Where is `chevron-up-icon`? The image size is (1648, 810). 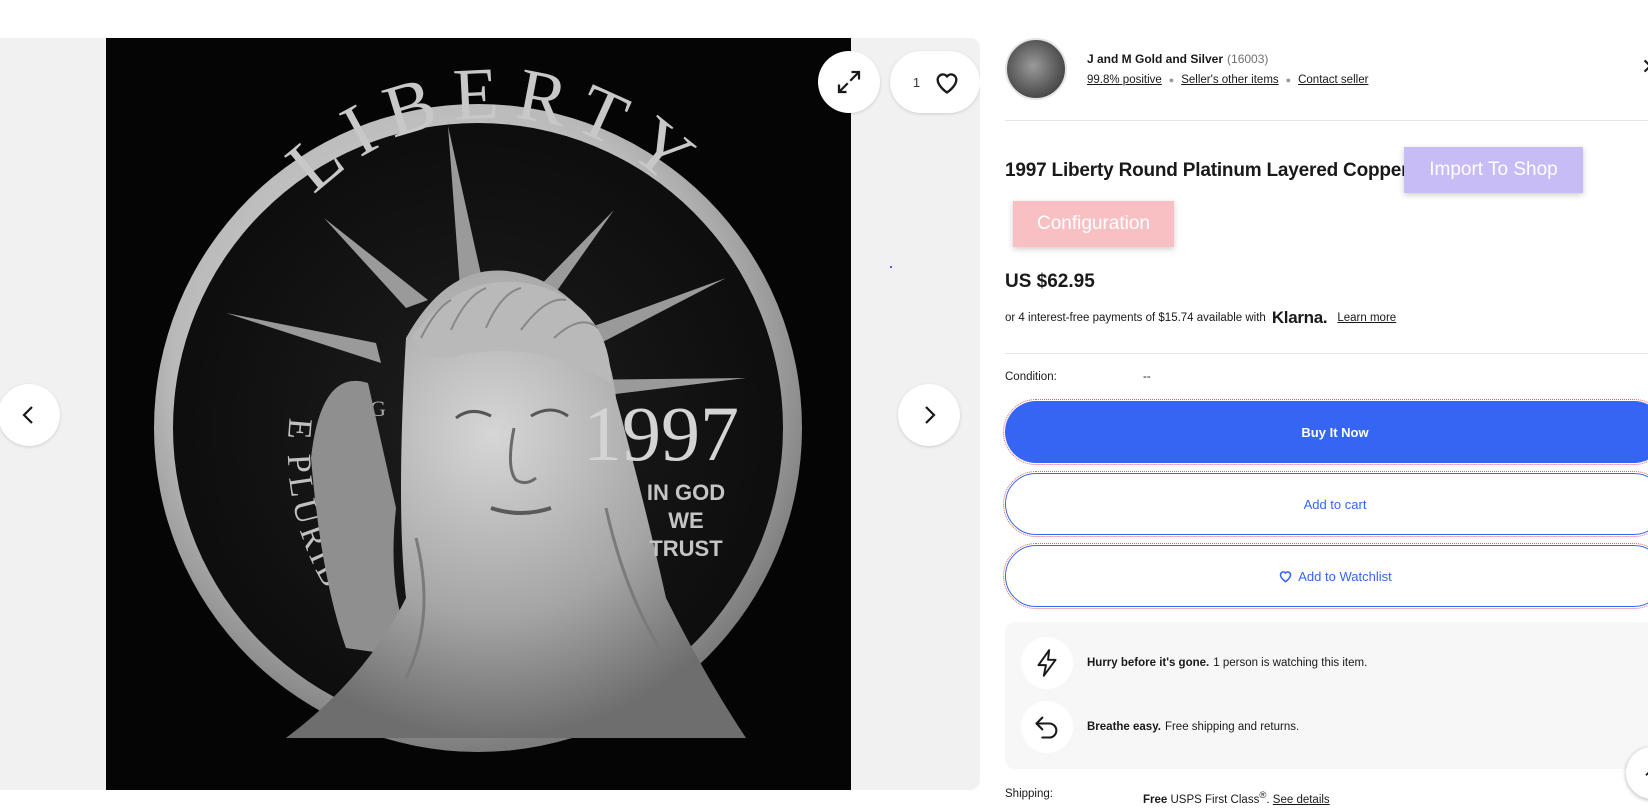 chevron-up-icon is located at coordinates (1646, 773).